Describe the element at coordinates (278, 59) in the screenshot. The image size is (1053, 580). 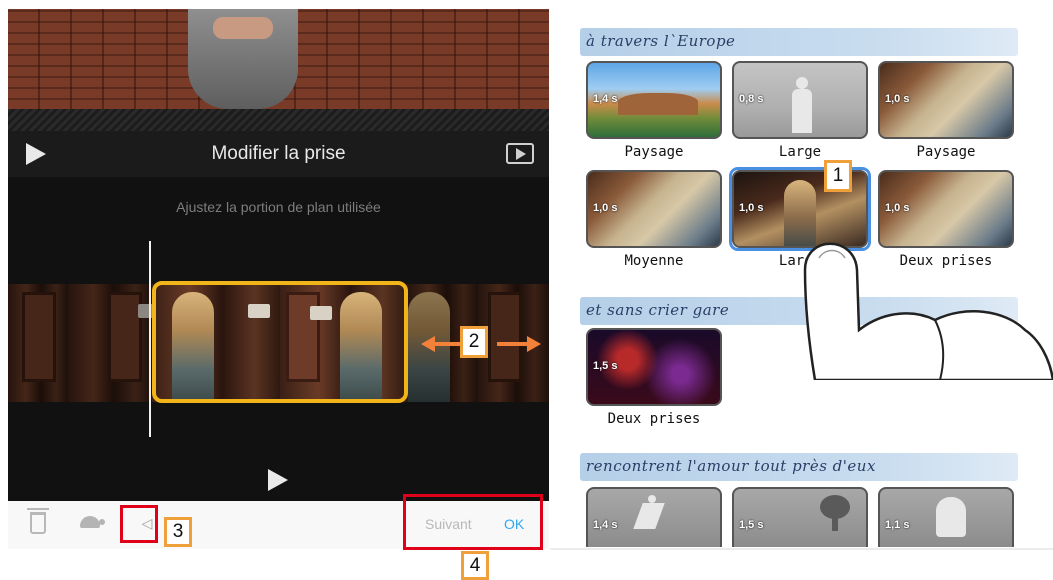
I see `video-preview` at that location.